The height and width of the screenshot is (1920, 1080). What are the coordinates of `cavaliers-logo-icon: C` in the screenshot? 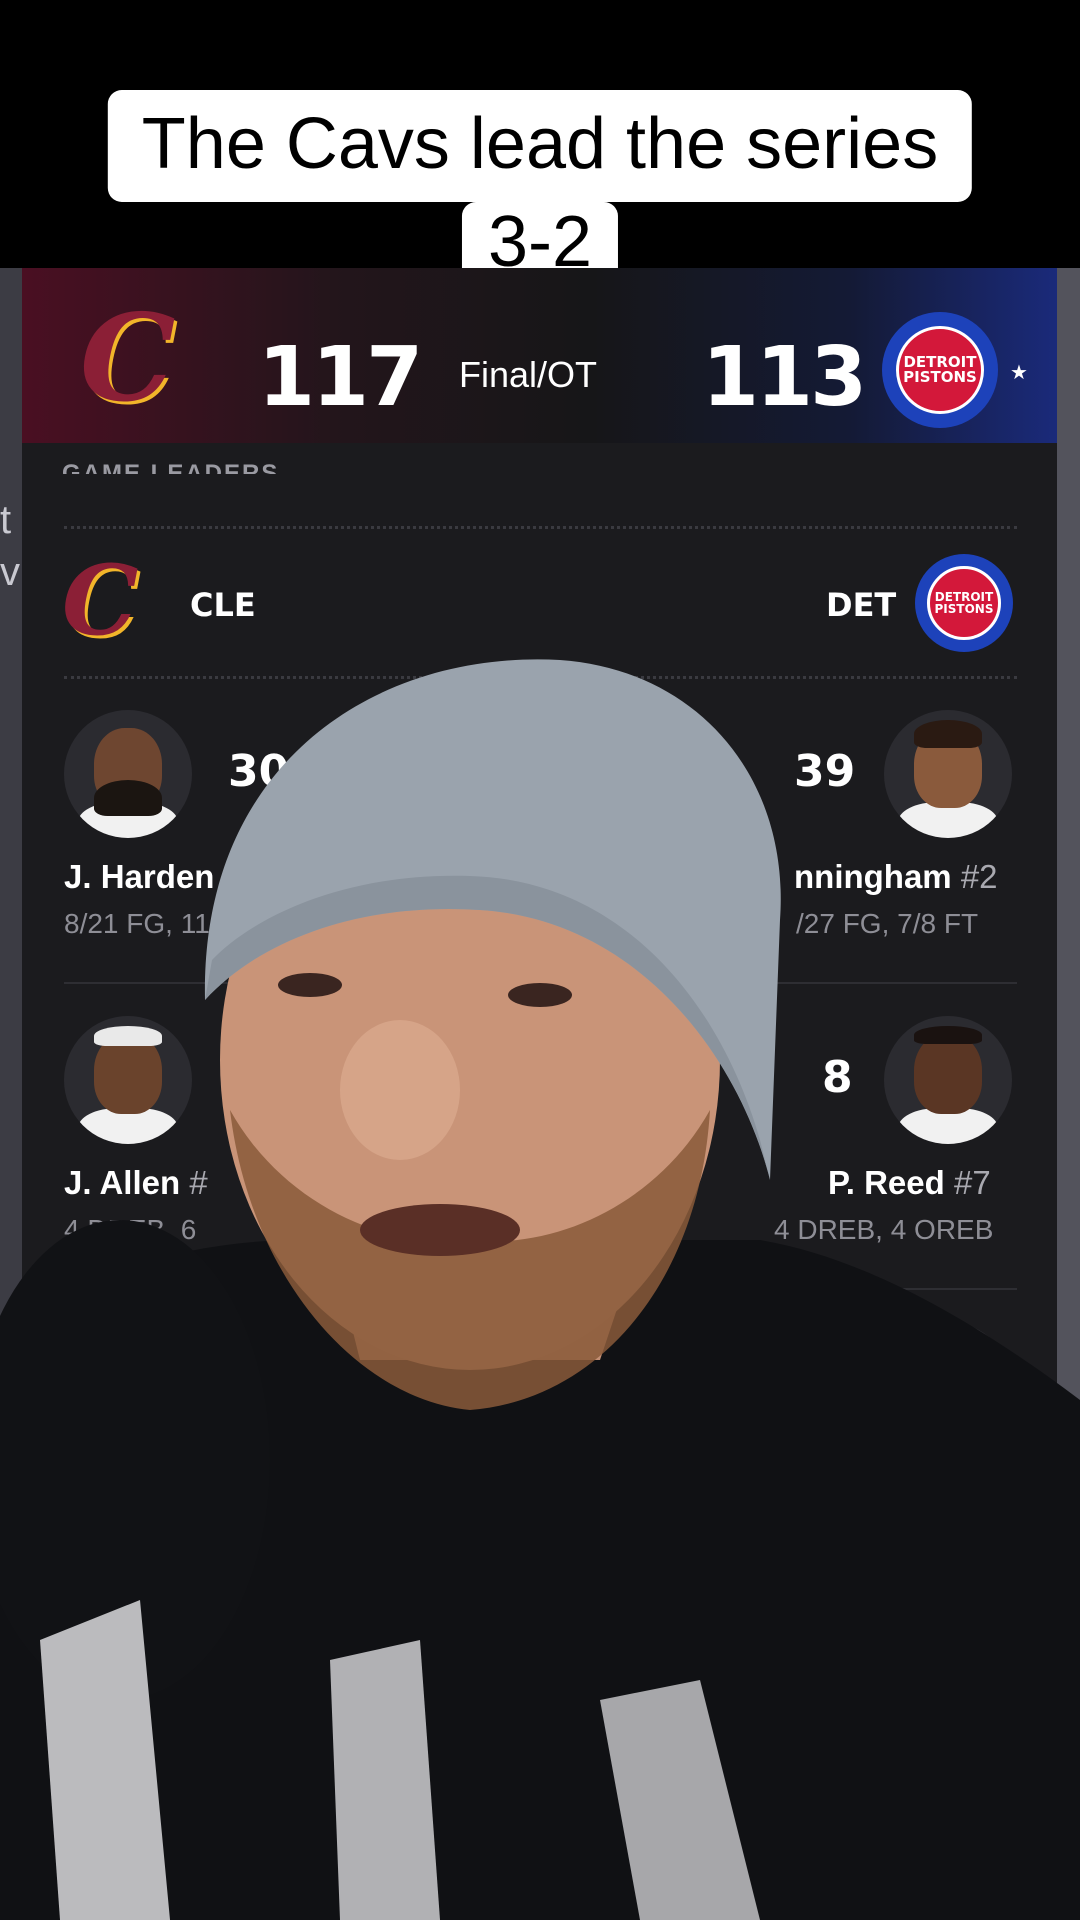 It's located at (128, 358).